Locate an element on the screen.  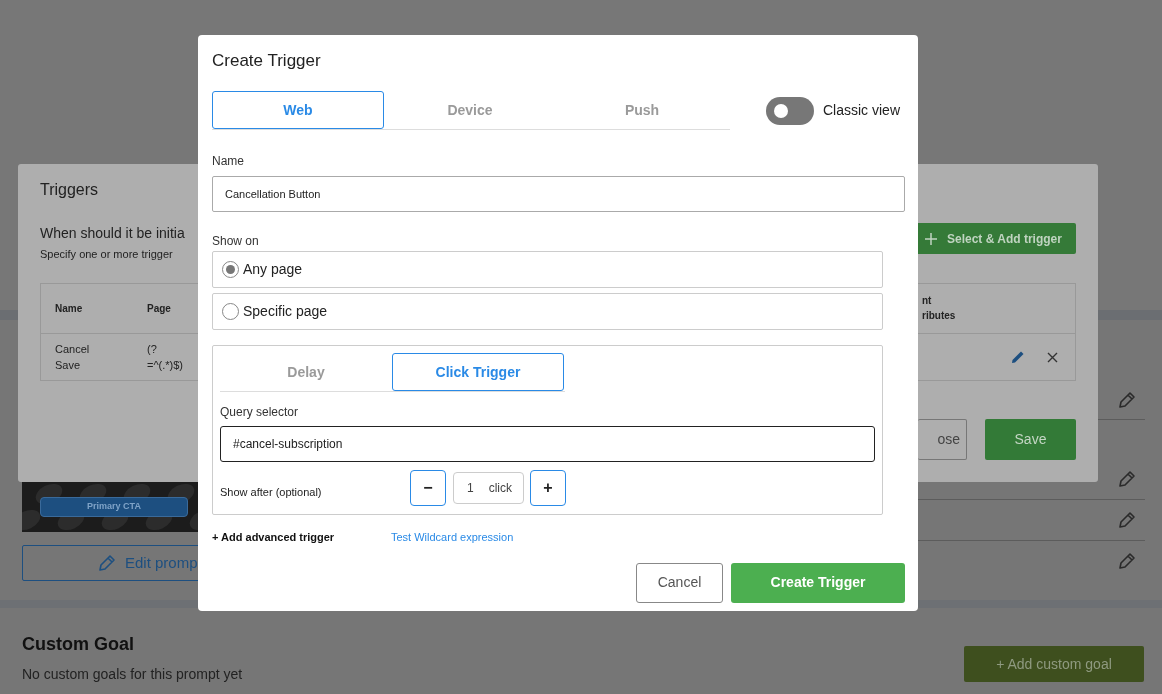
dialog-title: Triggers is located at coordinates (69, 190).